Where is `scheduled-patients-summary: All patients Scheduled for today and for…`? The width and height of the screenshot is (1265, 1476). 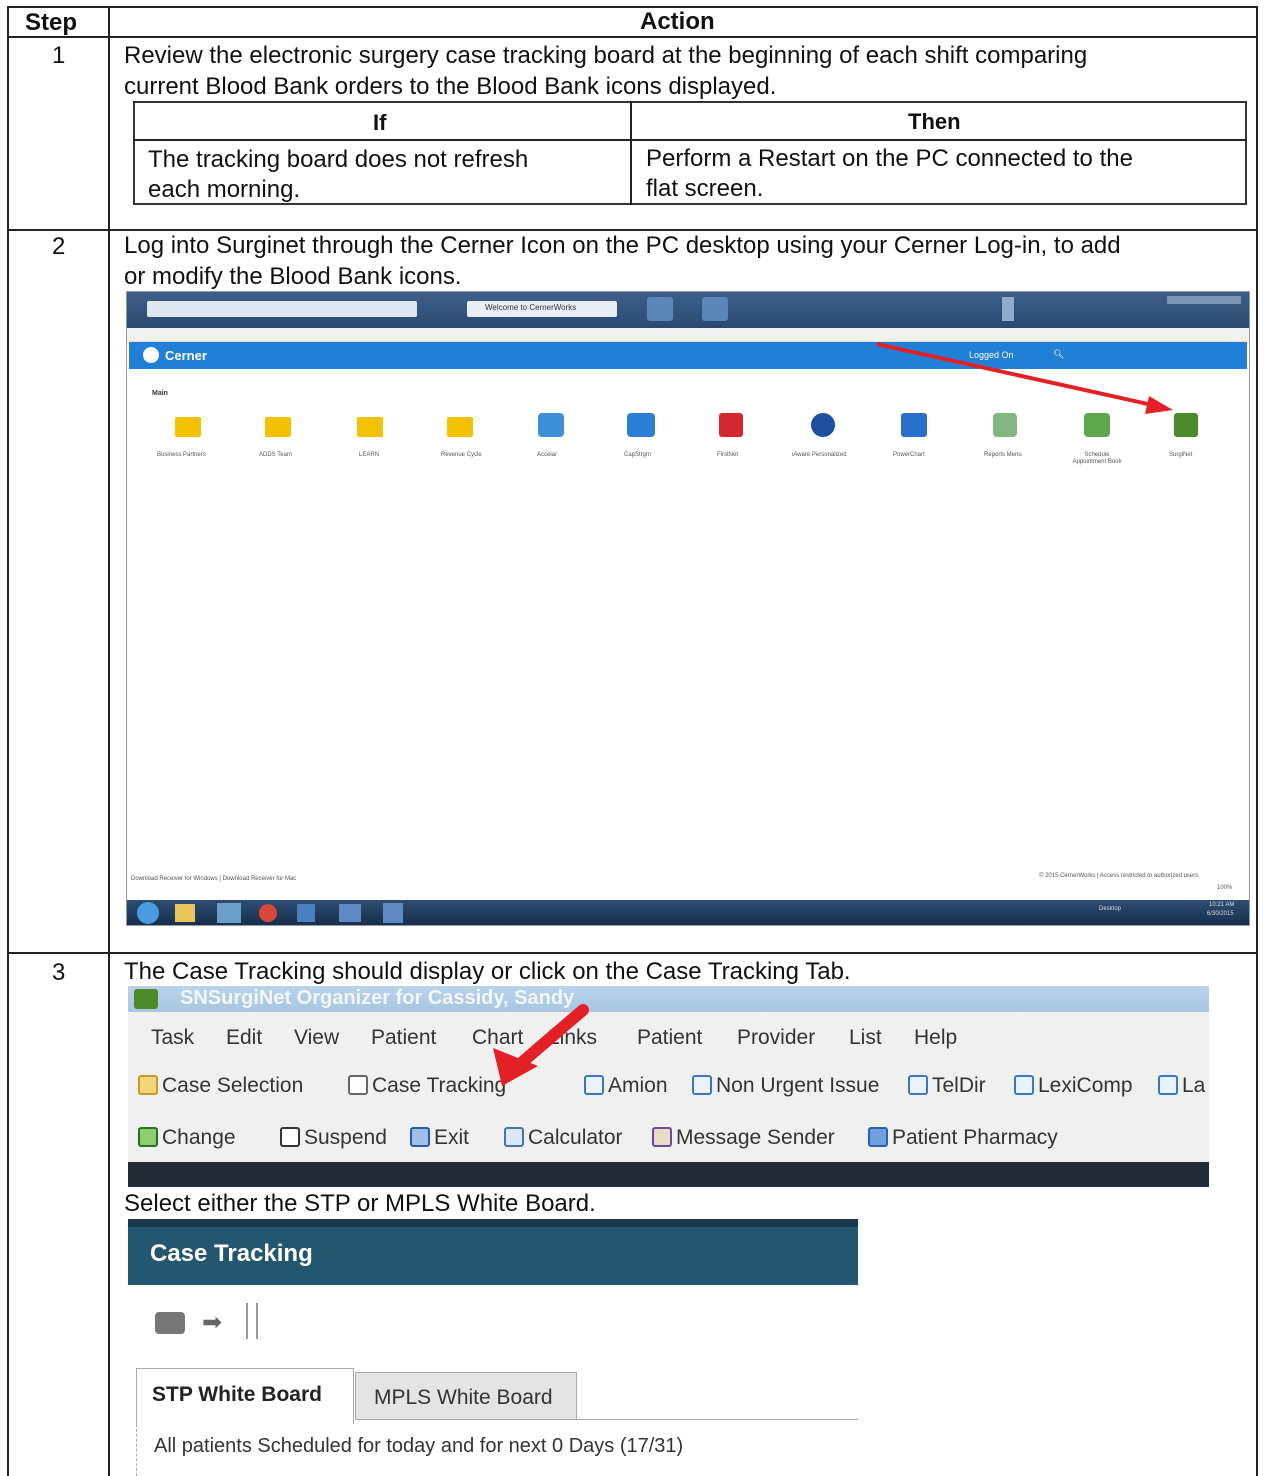 scheduled-patients-summary: All patients Scheduled for today and for… is located at coordinates (419, 1446).